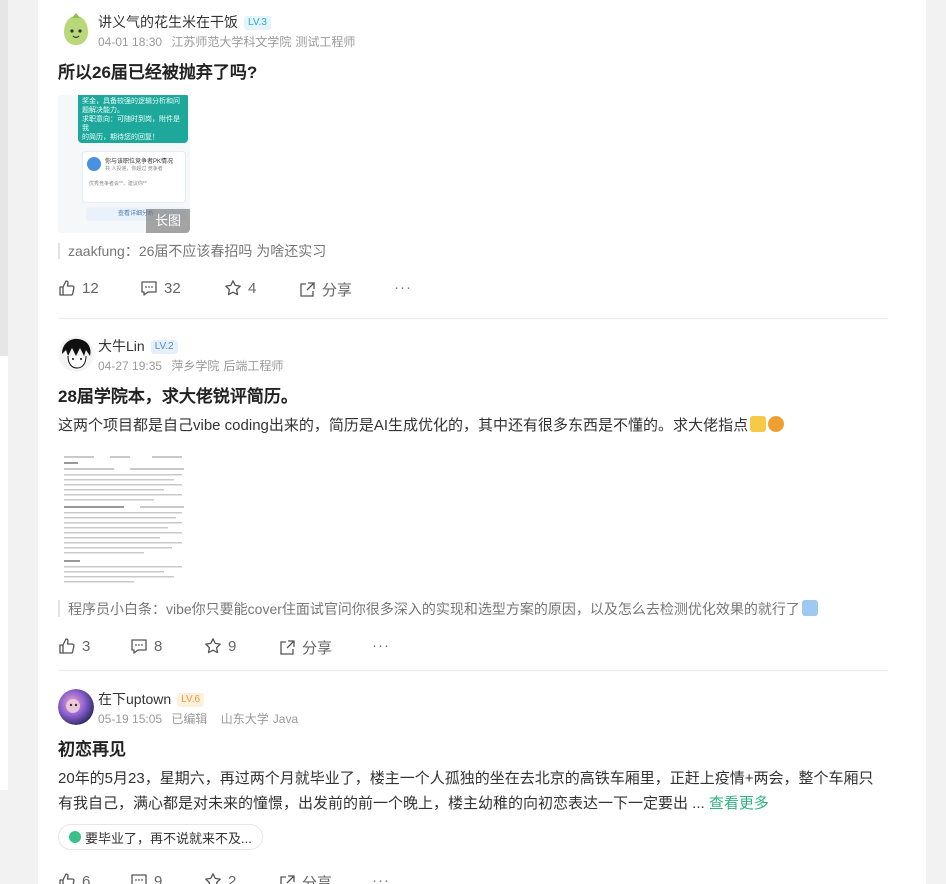 The width and height of the screenshot is (946, 884). I want to click on author-name: 讲义气的花生米在干饭 LV.3, so click(184, 22).